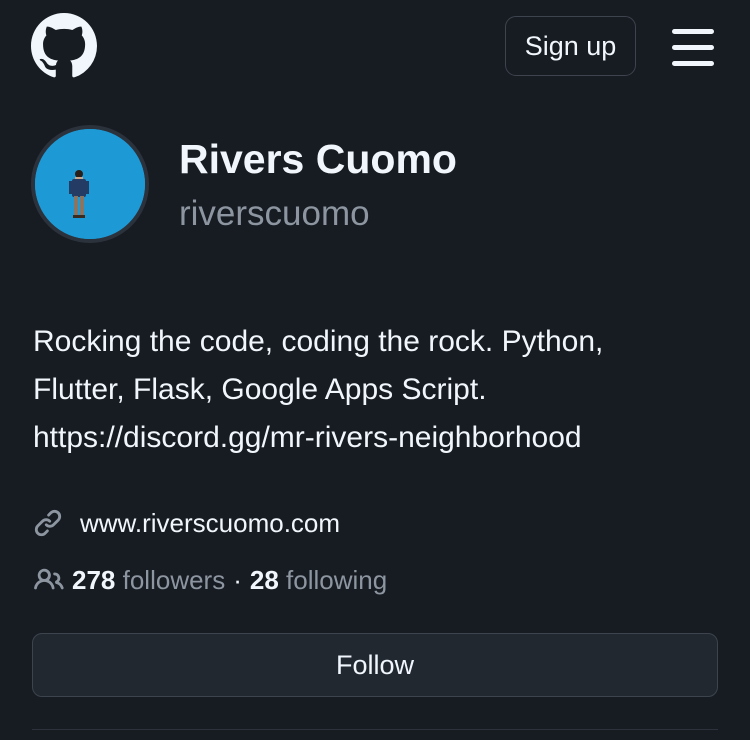  I want to click on header: Sign up, so click(375, 47).